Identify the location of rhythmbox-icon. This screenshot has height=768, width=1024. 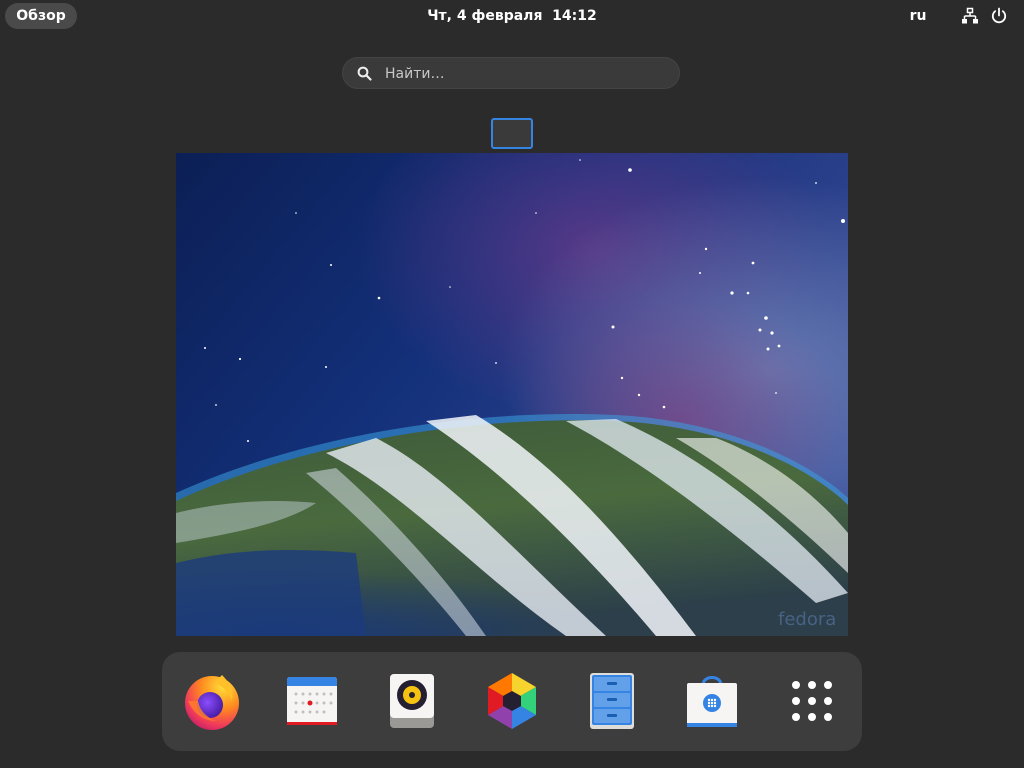
(412, 701).